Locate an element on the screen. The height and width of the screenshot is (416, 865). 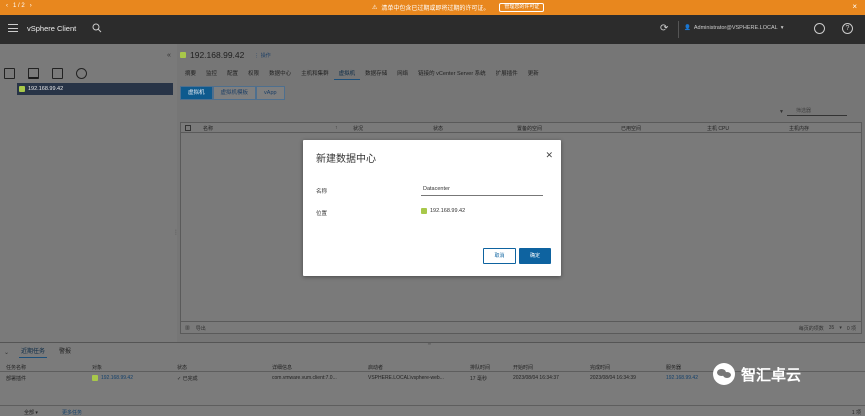
tab-extensions: 扩展插件 is located at coordinates (507, 74).